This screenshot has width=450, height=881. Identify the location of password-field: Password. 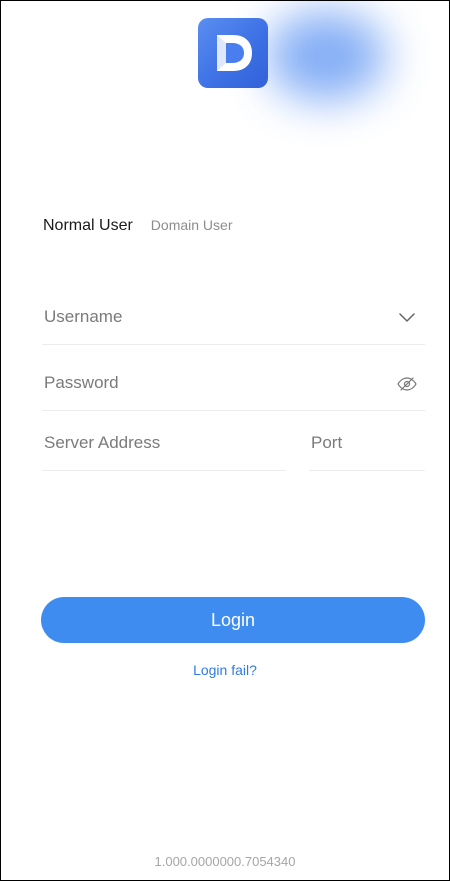
(233, 385).